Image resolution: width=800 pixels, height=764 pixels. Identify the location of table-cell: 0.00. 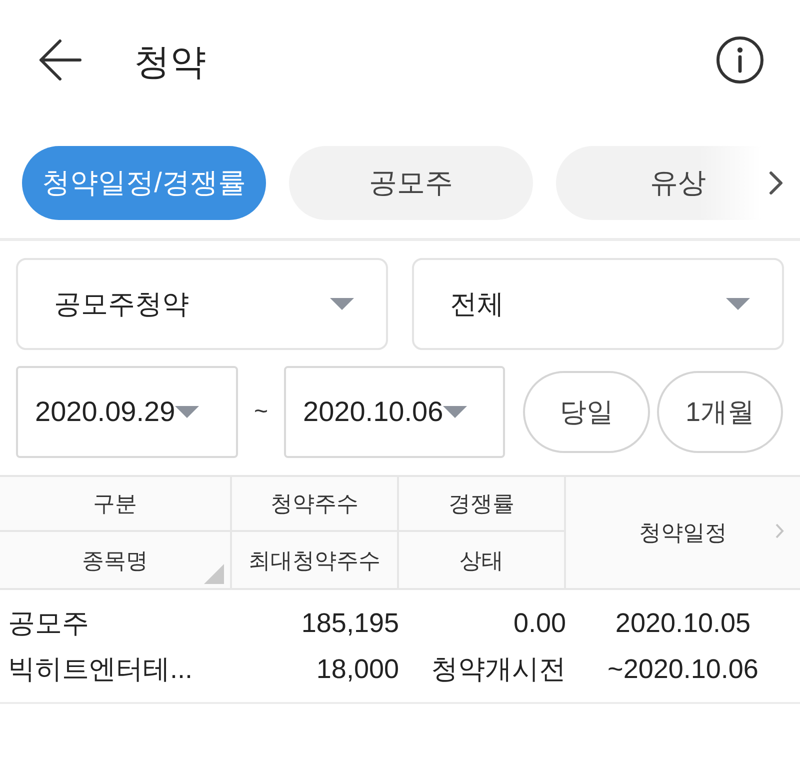
(539, 623).